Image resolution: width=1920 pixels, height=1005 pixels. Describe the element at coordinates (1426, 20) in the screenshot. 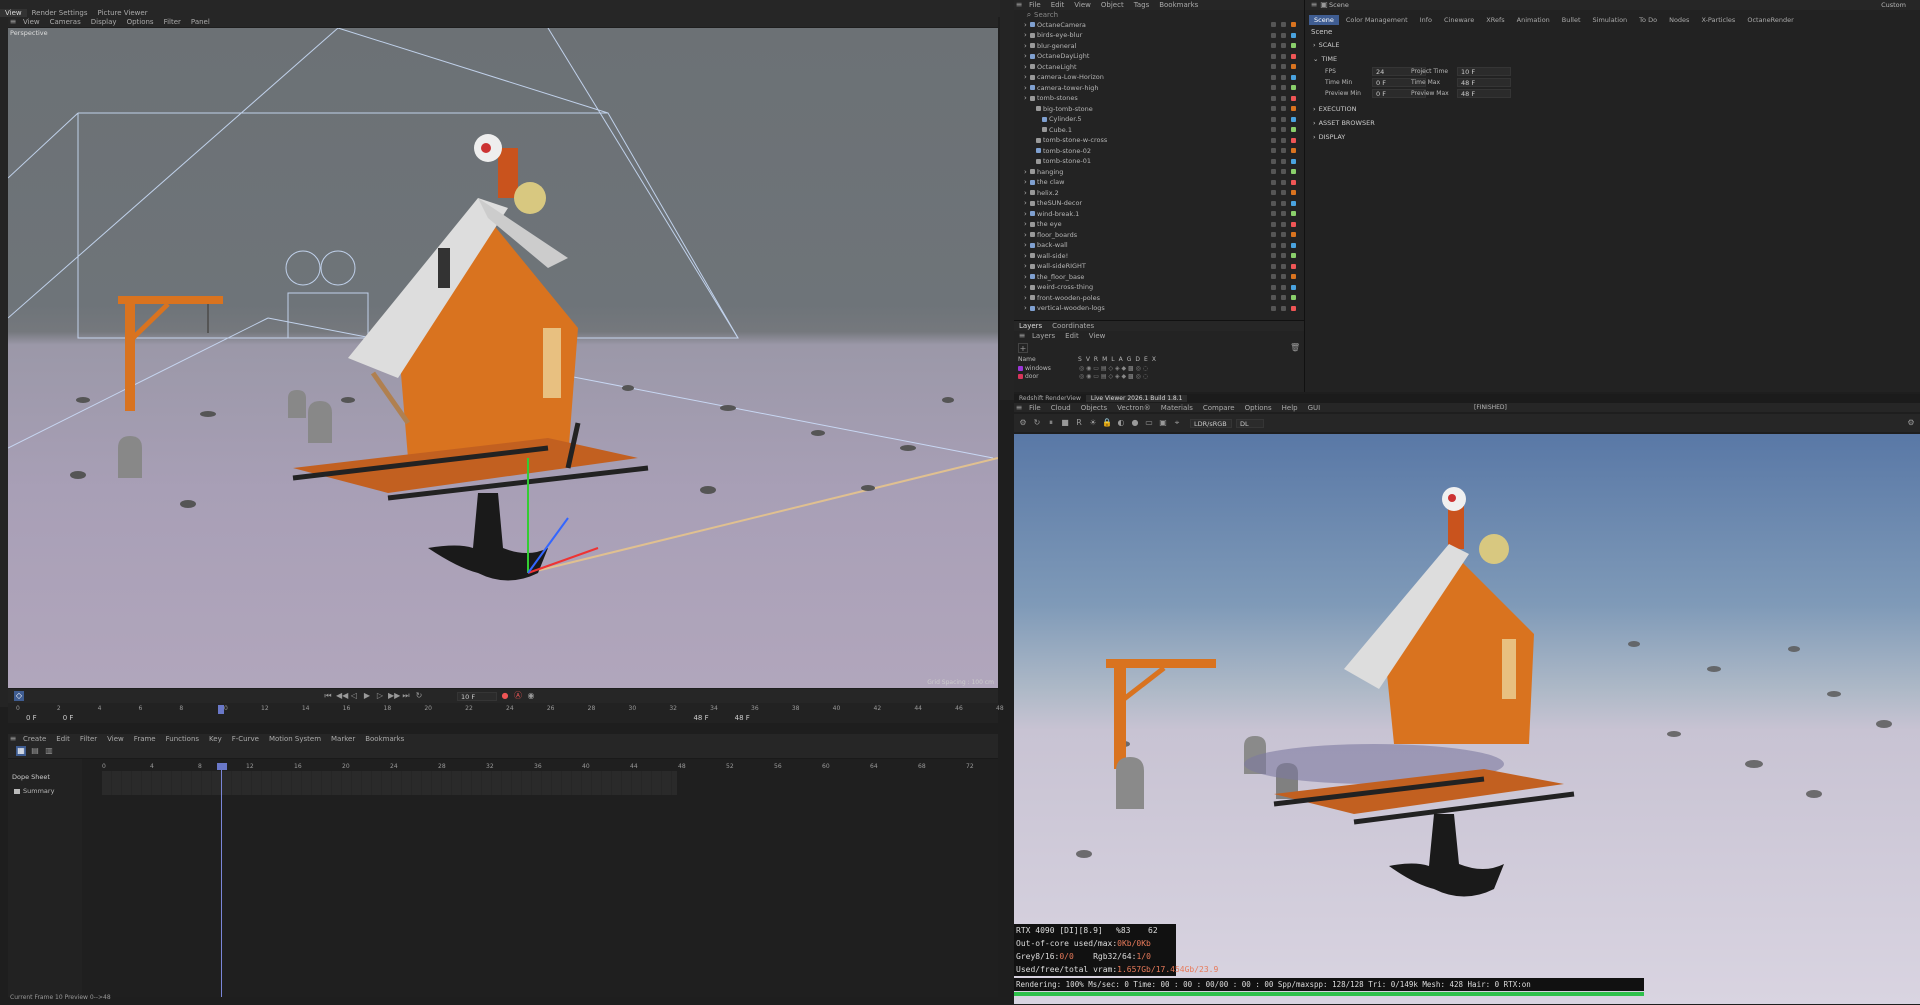

I see `am-tab: Info` at that location.